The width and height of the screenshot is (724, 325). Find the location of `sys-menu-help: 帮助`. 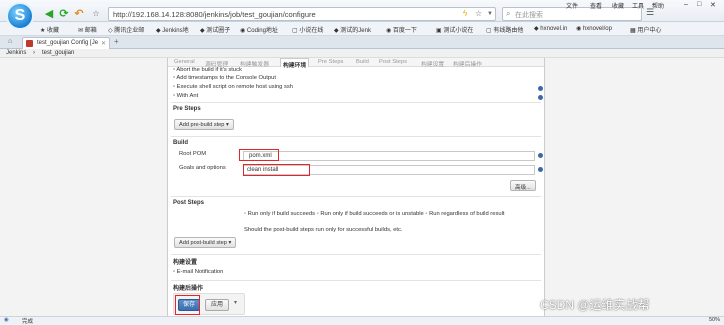

sys-menu-help: 帮助 is located at coordinates (658, 5).